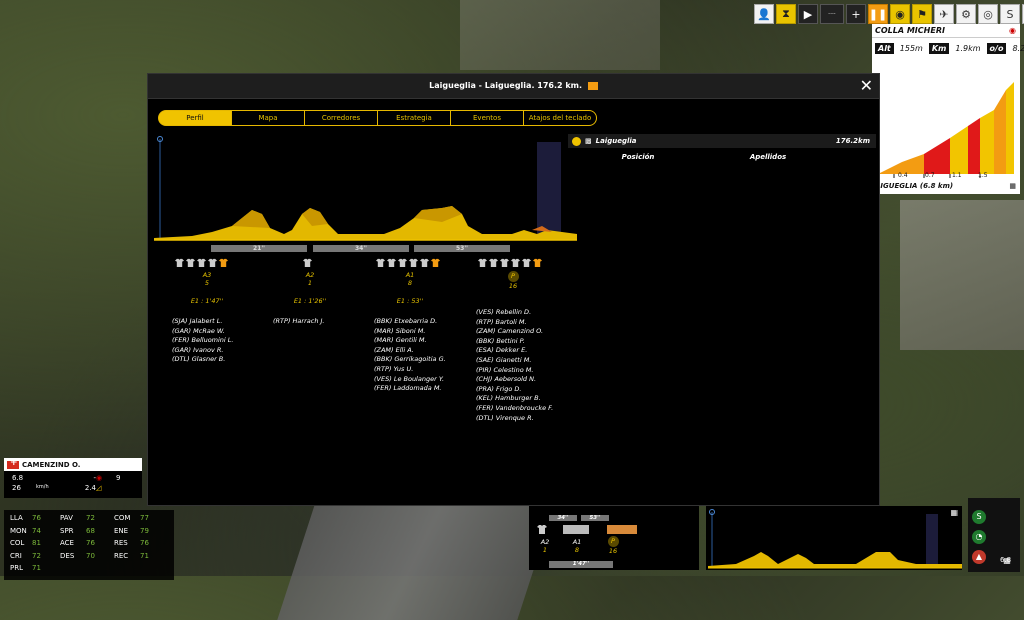  I want to click on group-climb: P 16, so click(513, 280).